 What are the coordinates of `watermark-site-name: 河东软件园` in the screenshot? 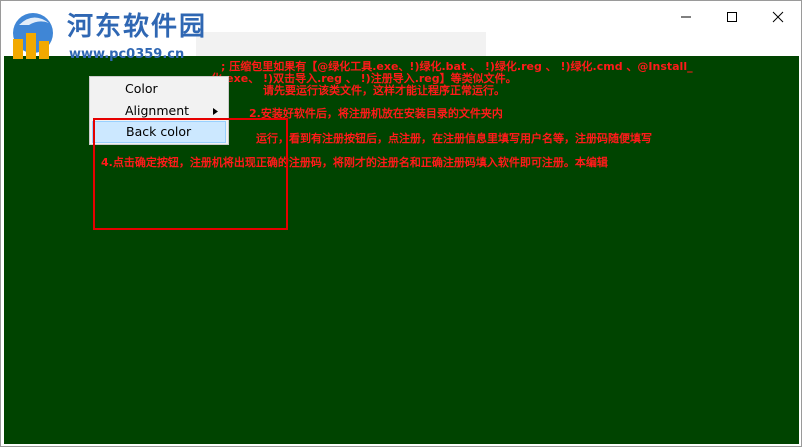 It's located at (137, 27).